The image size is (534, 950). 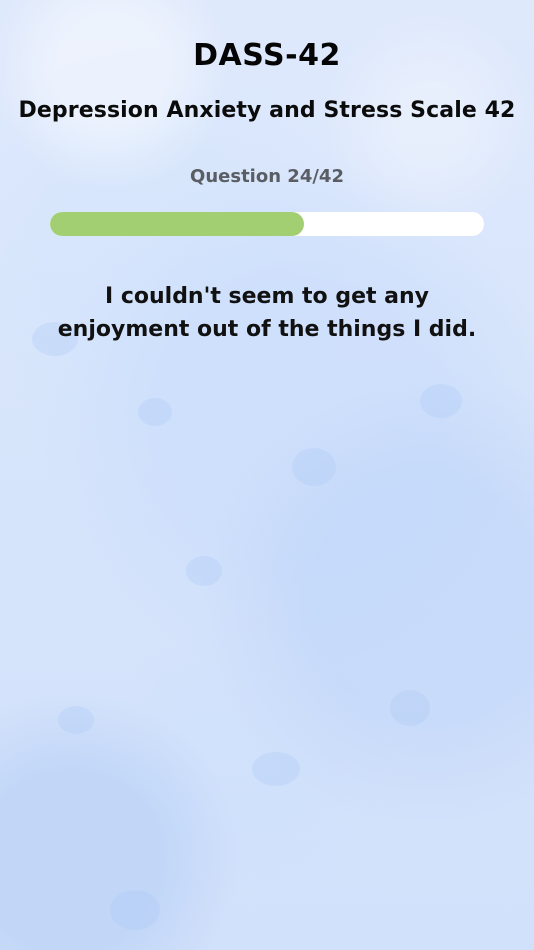 What do you see at coordinates (267, 55) in the screenshot?
I see `app-title: DASS-42` at bounding box center [267, 55].